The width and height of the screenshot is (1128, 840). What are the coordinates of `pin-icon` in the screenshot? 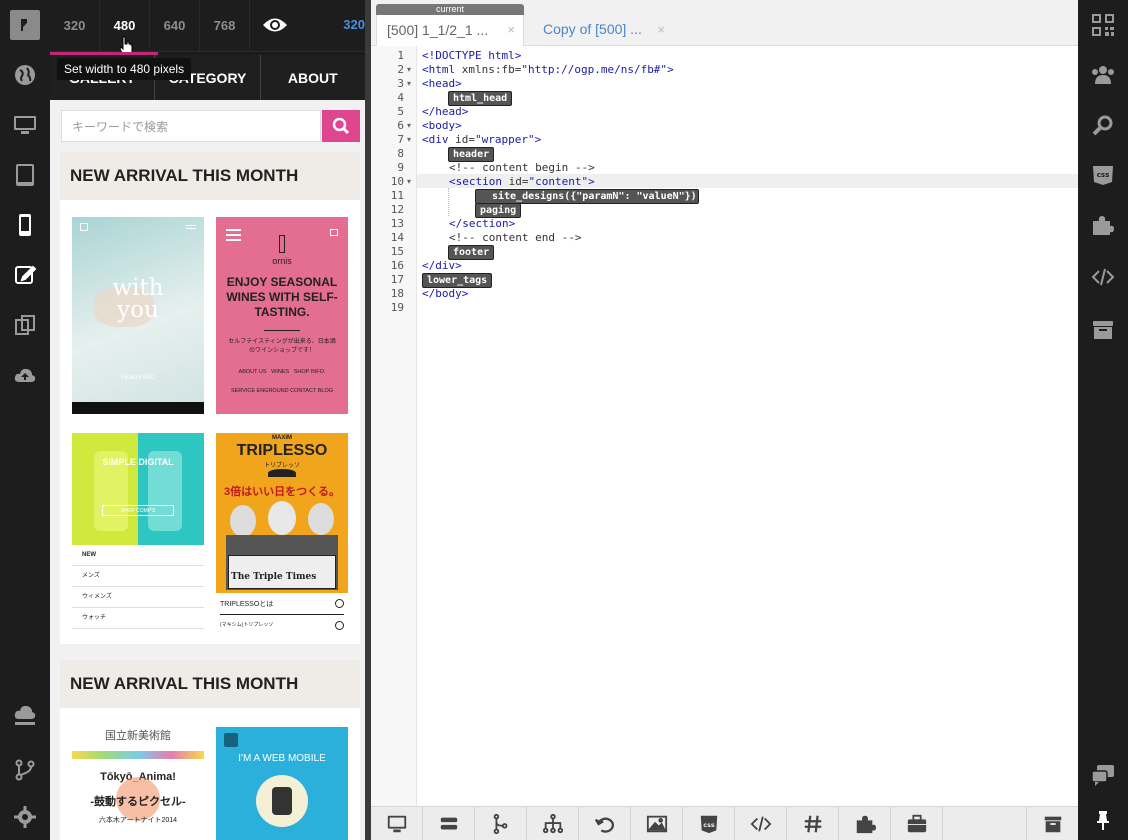 It's located at (1103, 817).